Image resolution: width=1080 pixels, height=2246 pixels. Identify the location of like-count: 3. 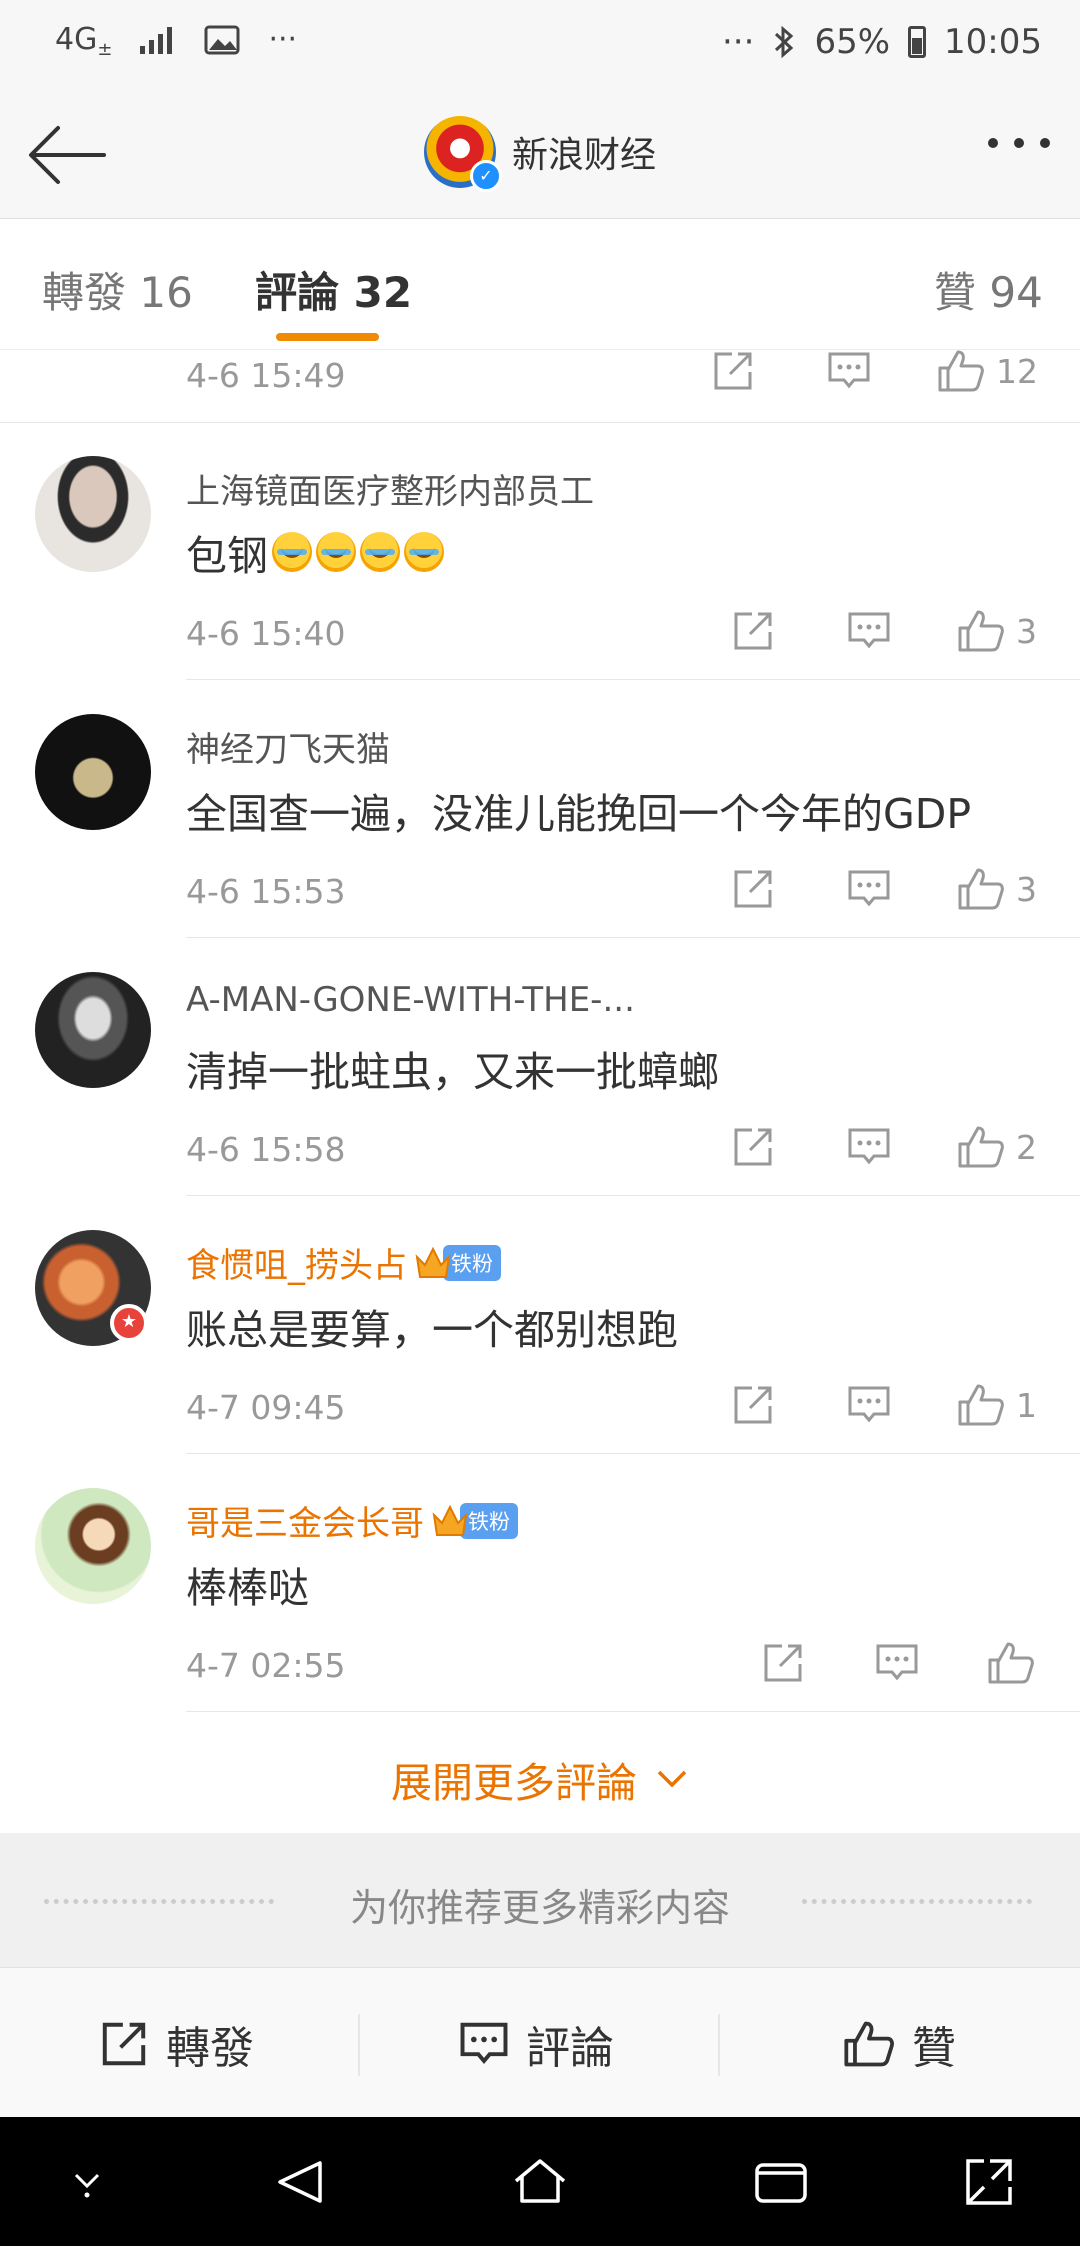
(1026, 631).